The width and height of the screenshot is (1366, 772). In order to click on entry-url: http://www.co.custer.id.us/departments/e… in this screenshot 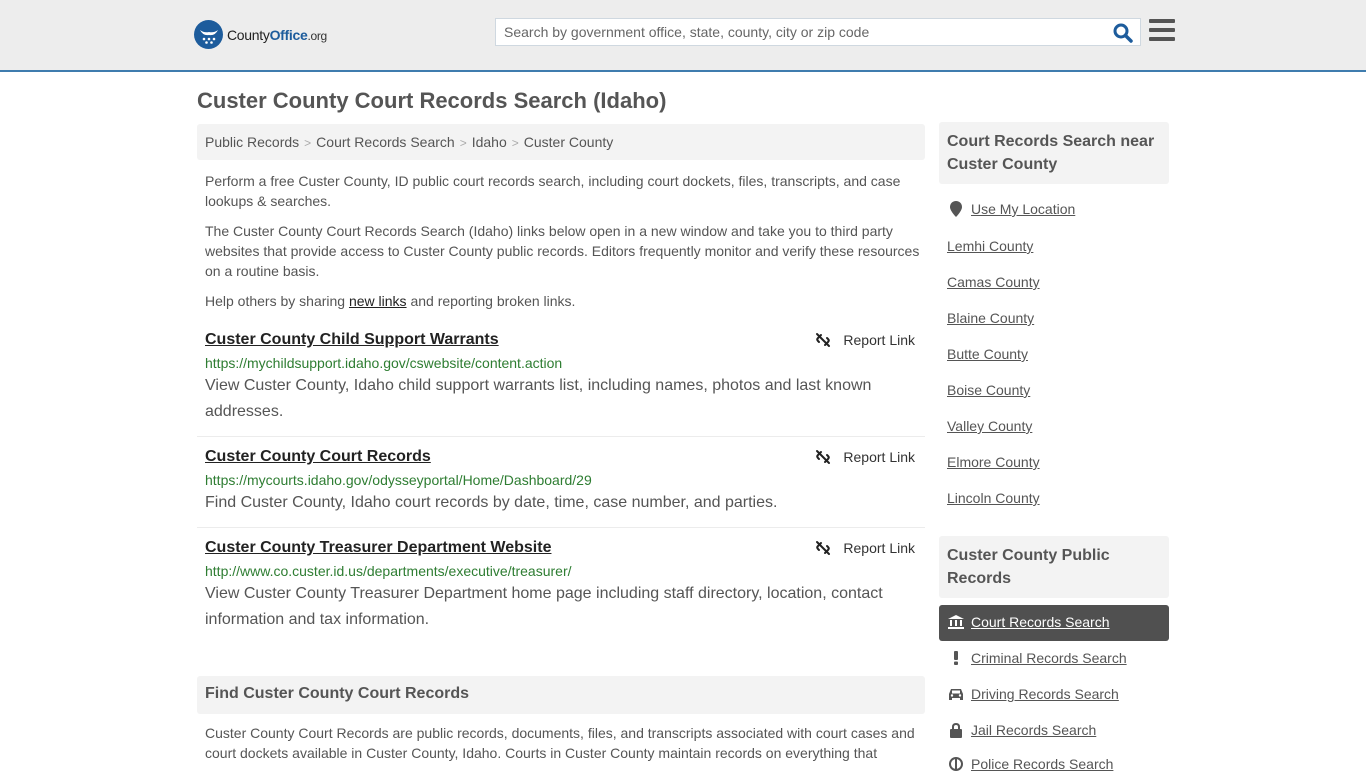, I will do `click(565, 571)`.